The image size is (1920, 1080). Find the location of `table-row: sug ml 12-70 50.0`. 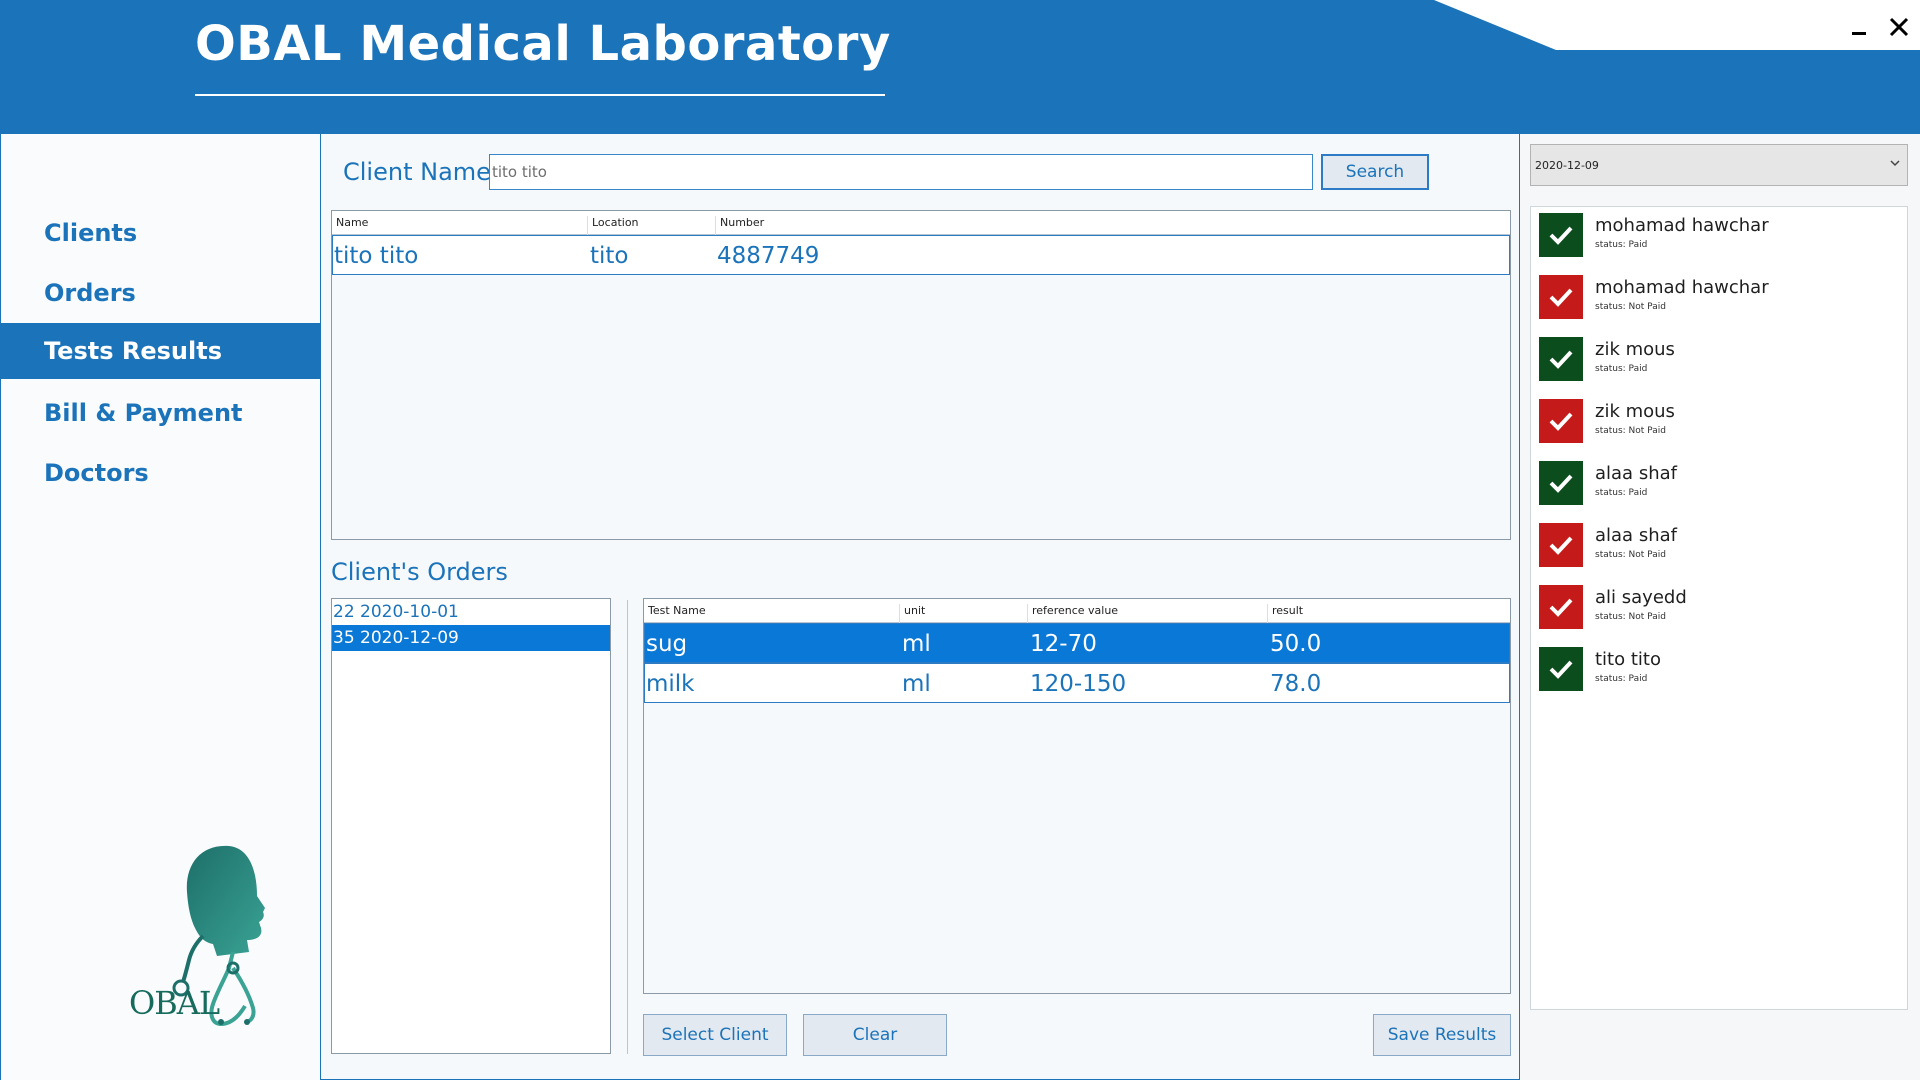

table-row: sug ml 12-70 50.0 is located at coordinates (1077, 643).